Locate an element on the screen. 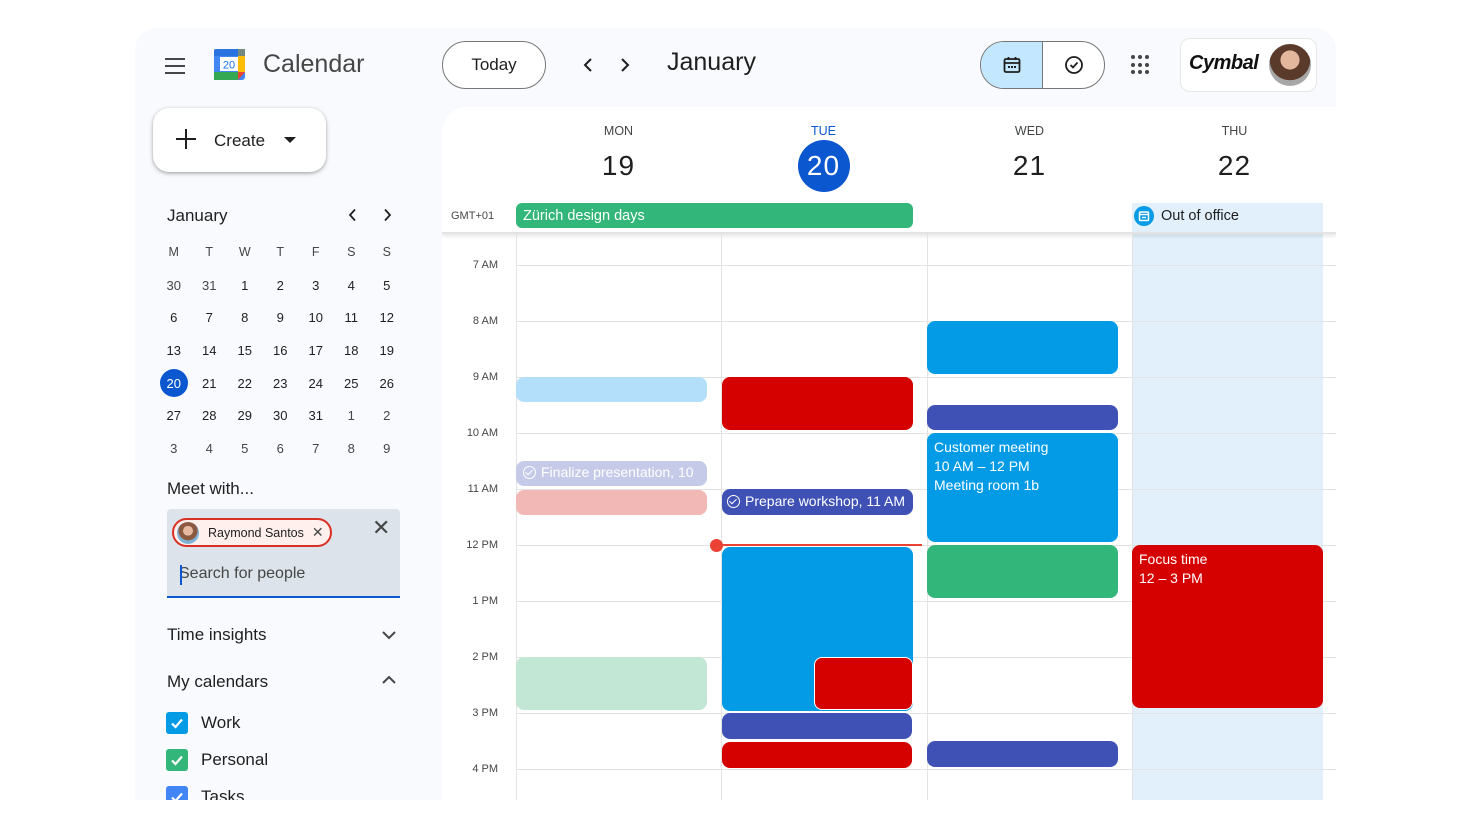 This screenshot has width=1472, height=828. day-date: 21 is located at coordinates (1030, 166).